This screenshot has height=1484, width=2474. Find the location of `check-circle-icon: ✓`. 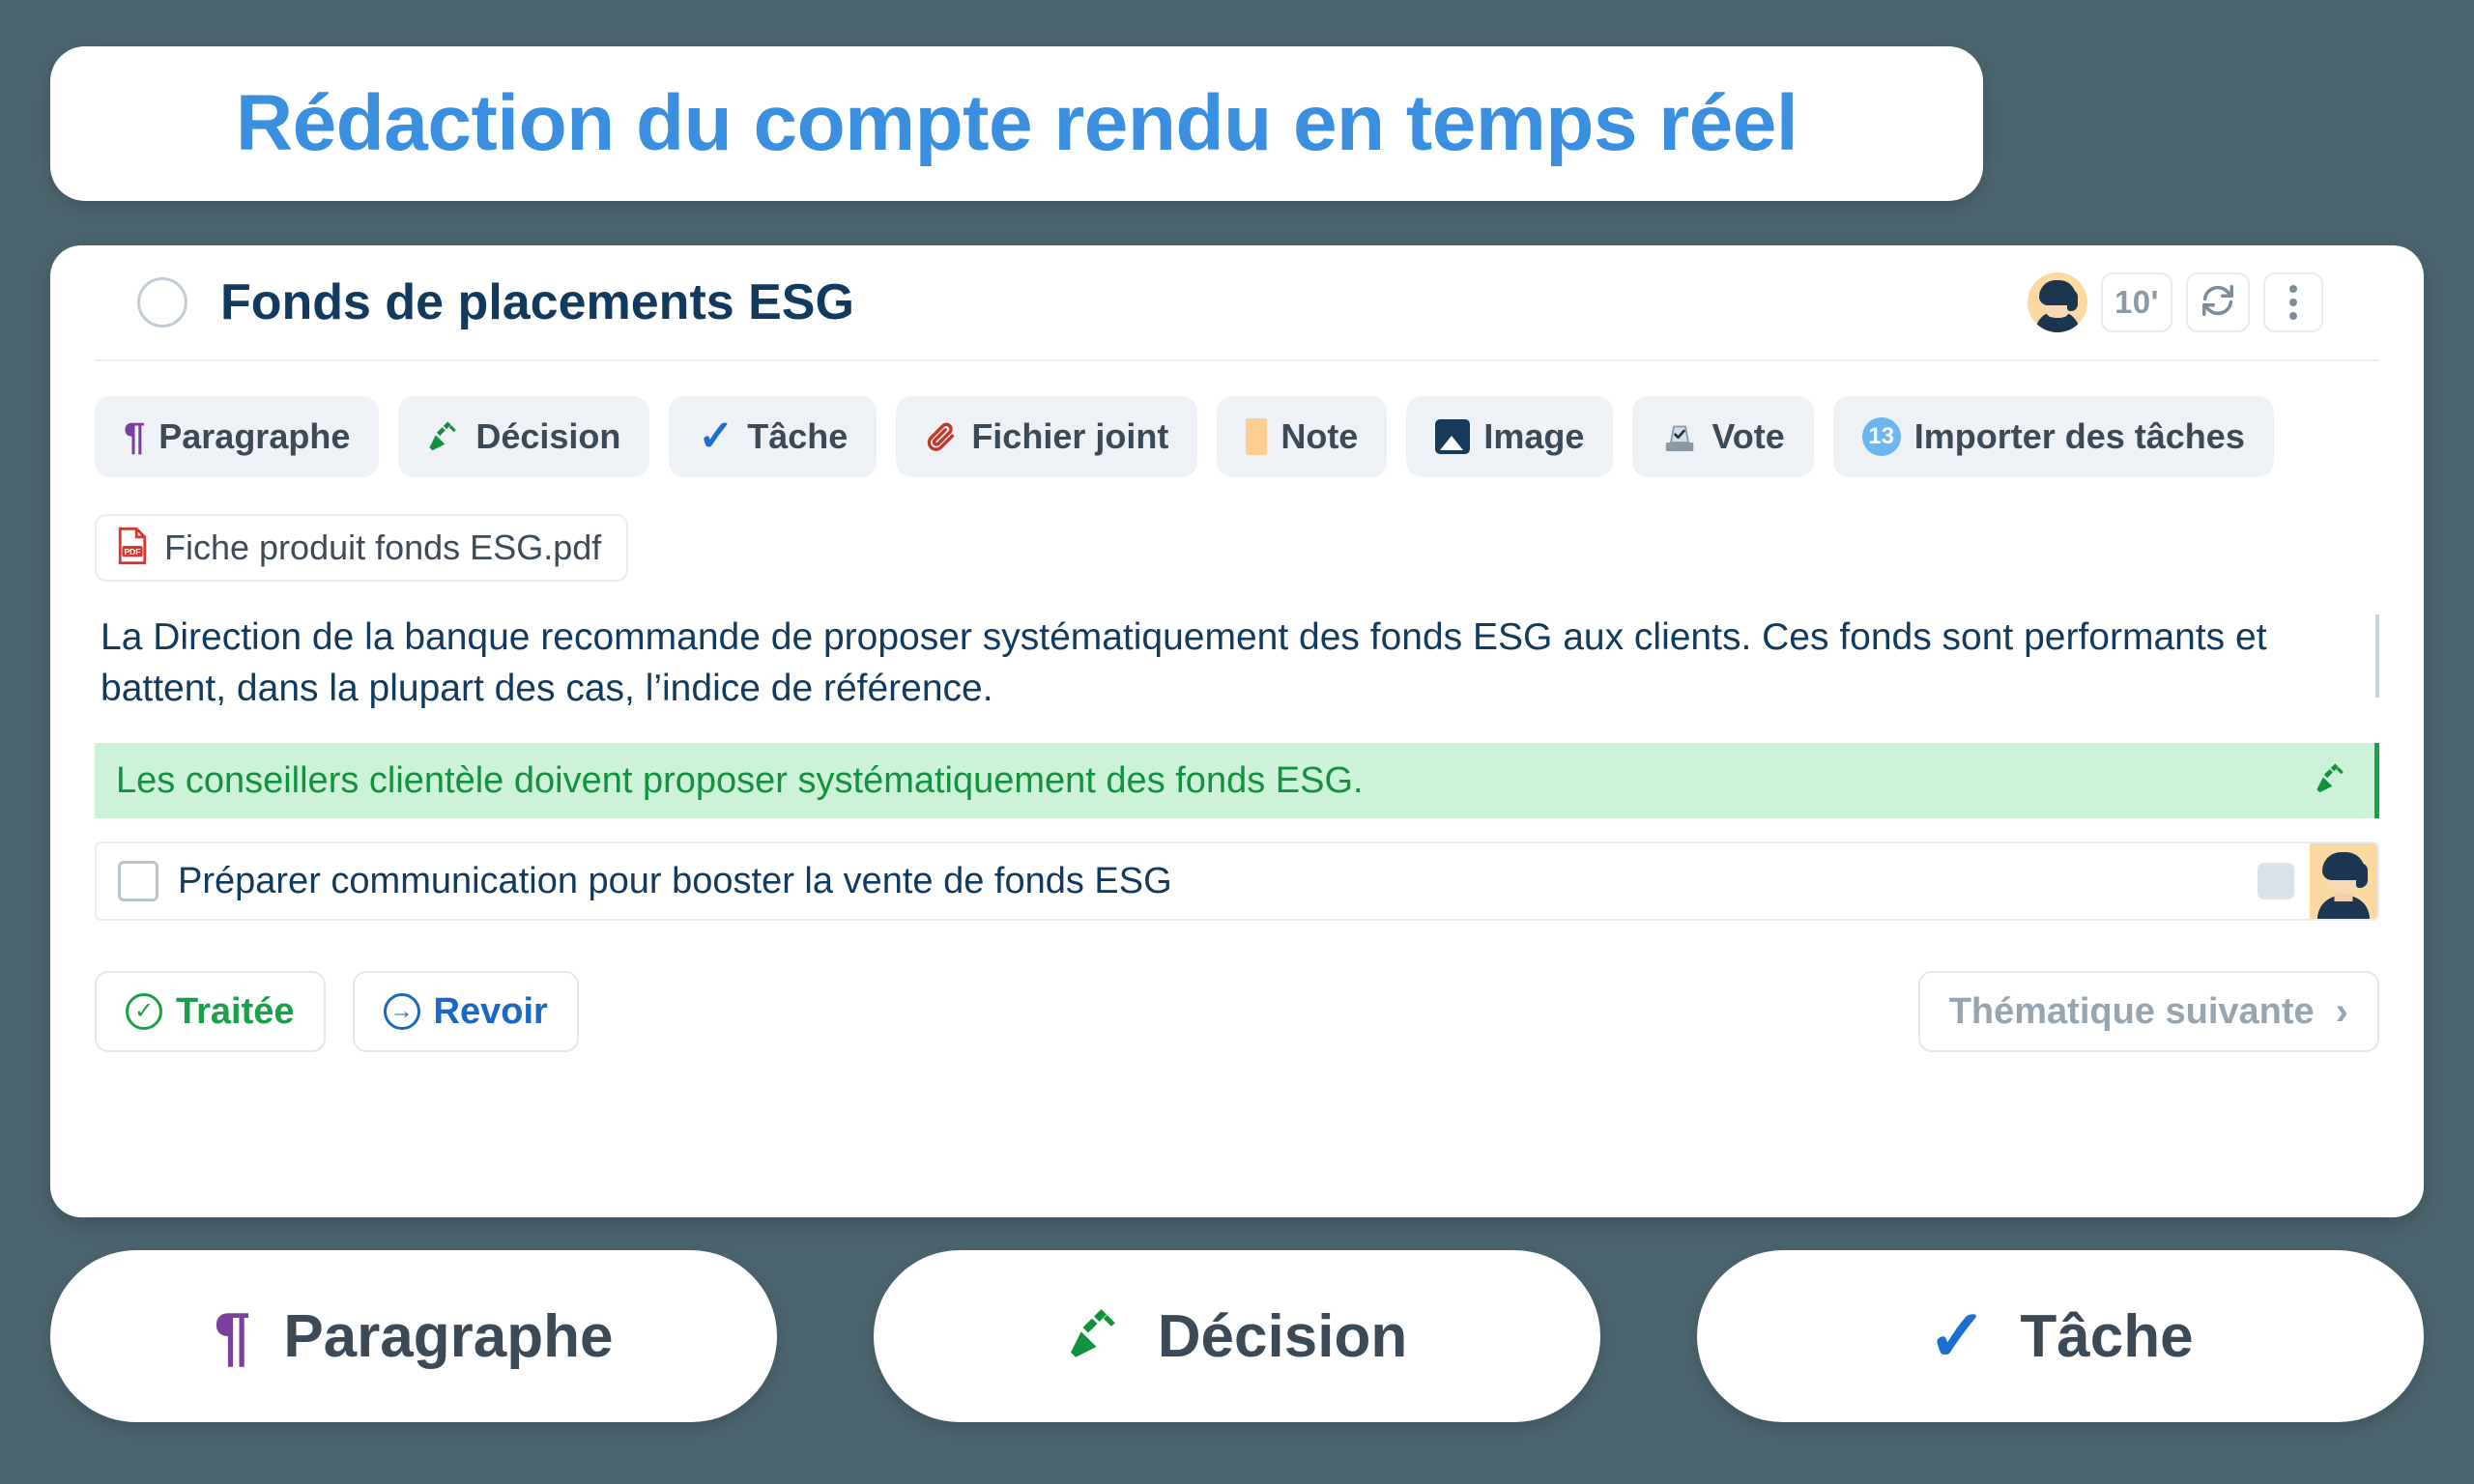

check-circle-icon: ✓ is located at coordinates (144, 1012).